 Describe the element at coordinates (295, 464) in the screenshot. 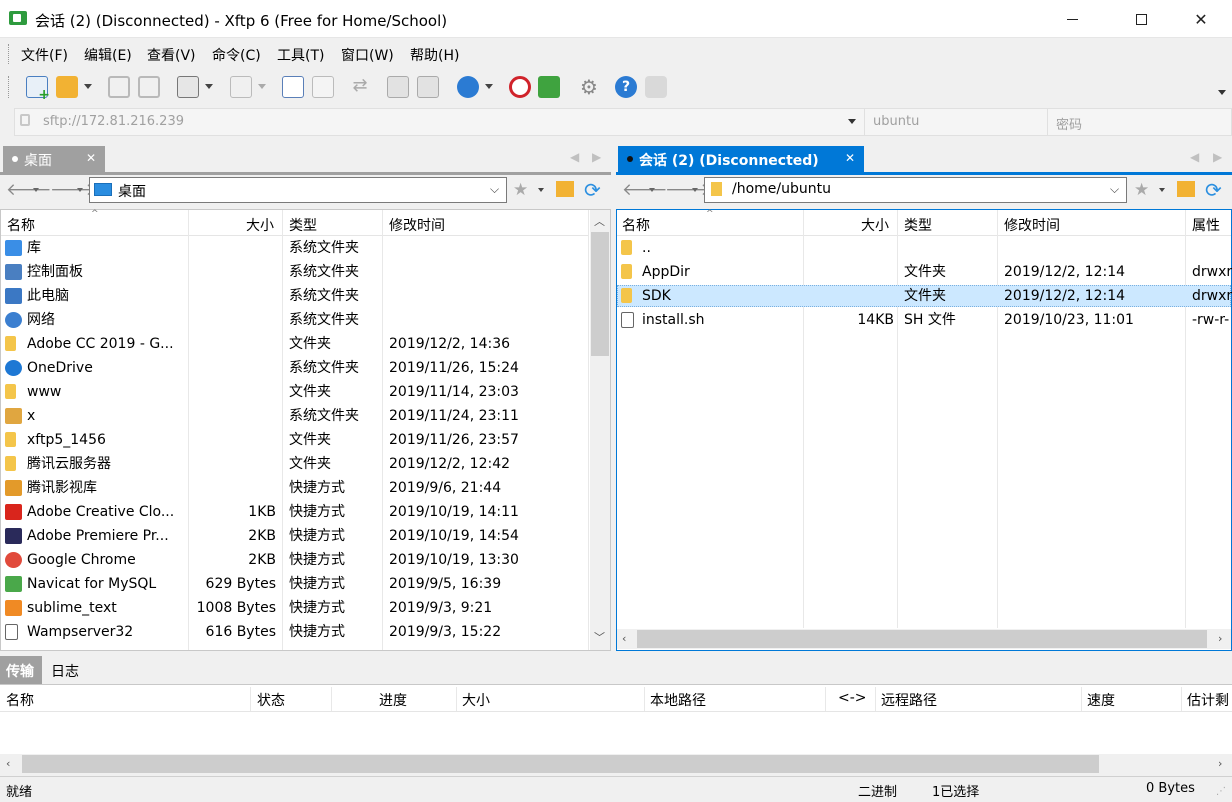

I see `left-file-row: 腾讯云服务器 文件夹 2019/12/2, 12:42` at that location.